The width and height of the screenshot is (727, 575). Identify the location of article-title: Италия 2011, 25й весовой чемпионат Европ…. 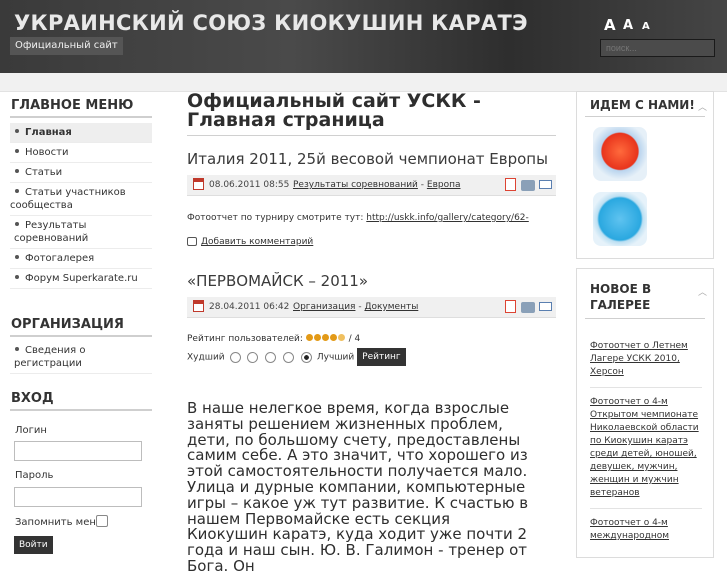
(367, 159).